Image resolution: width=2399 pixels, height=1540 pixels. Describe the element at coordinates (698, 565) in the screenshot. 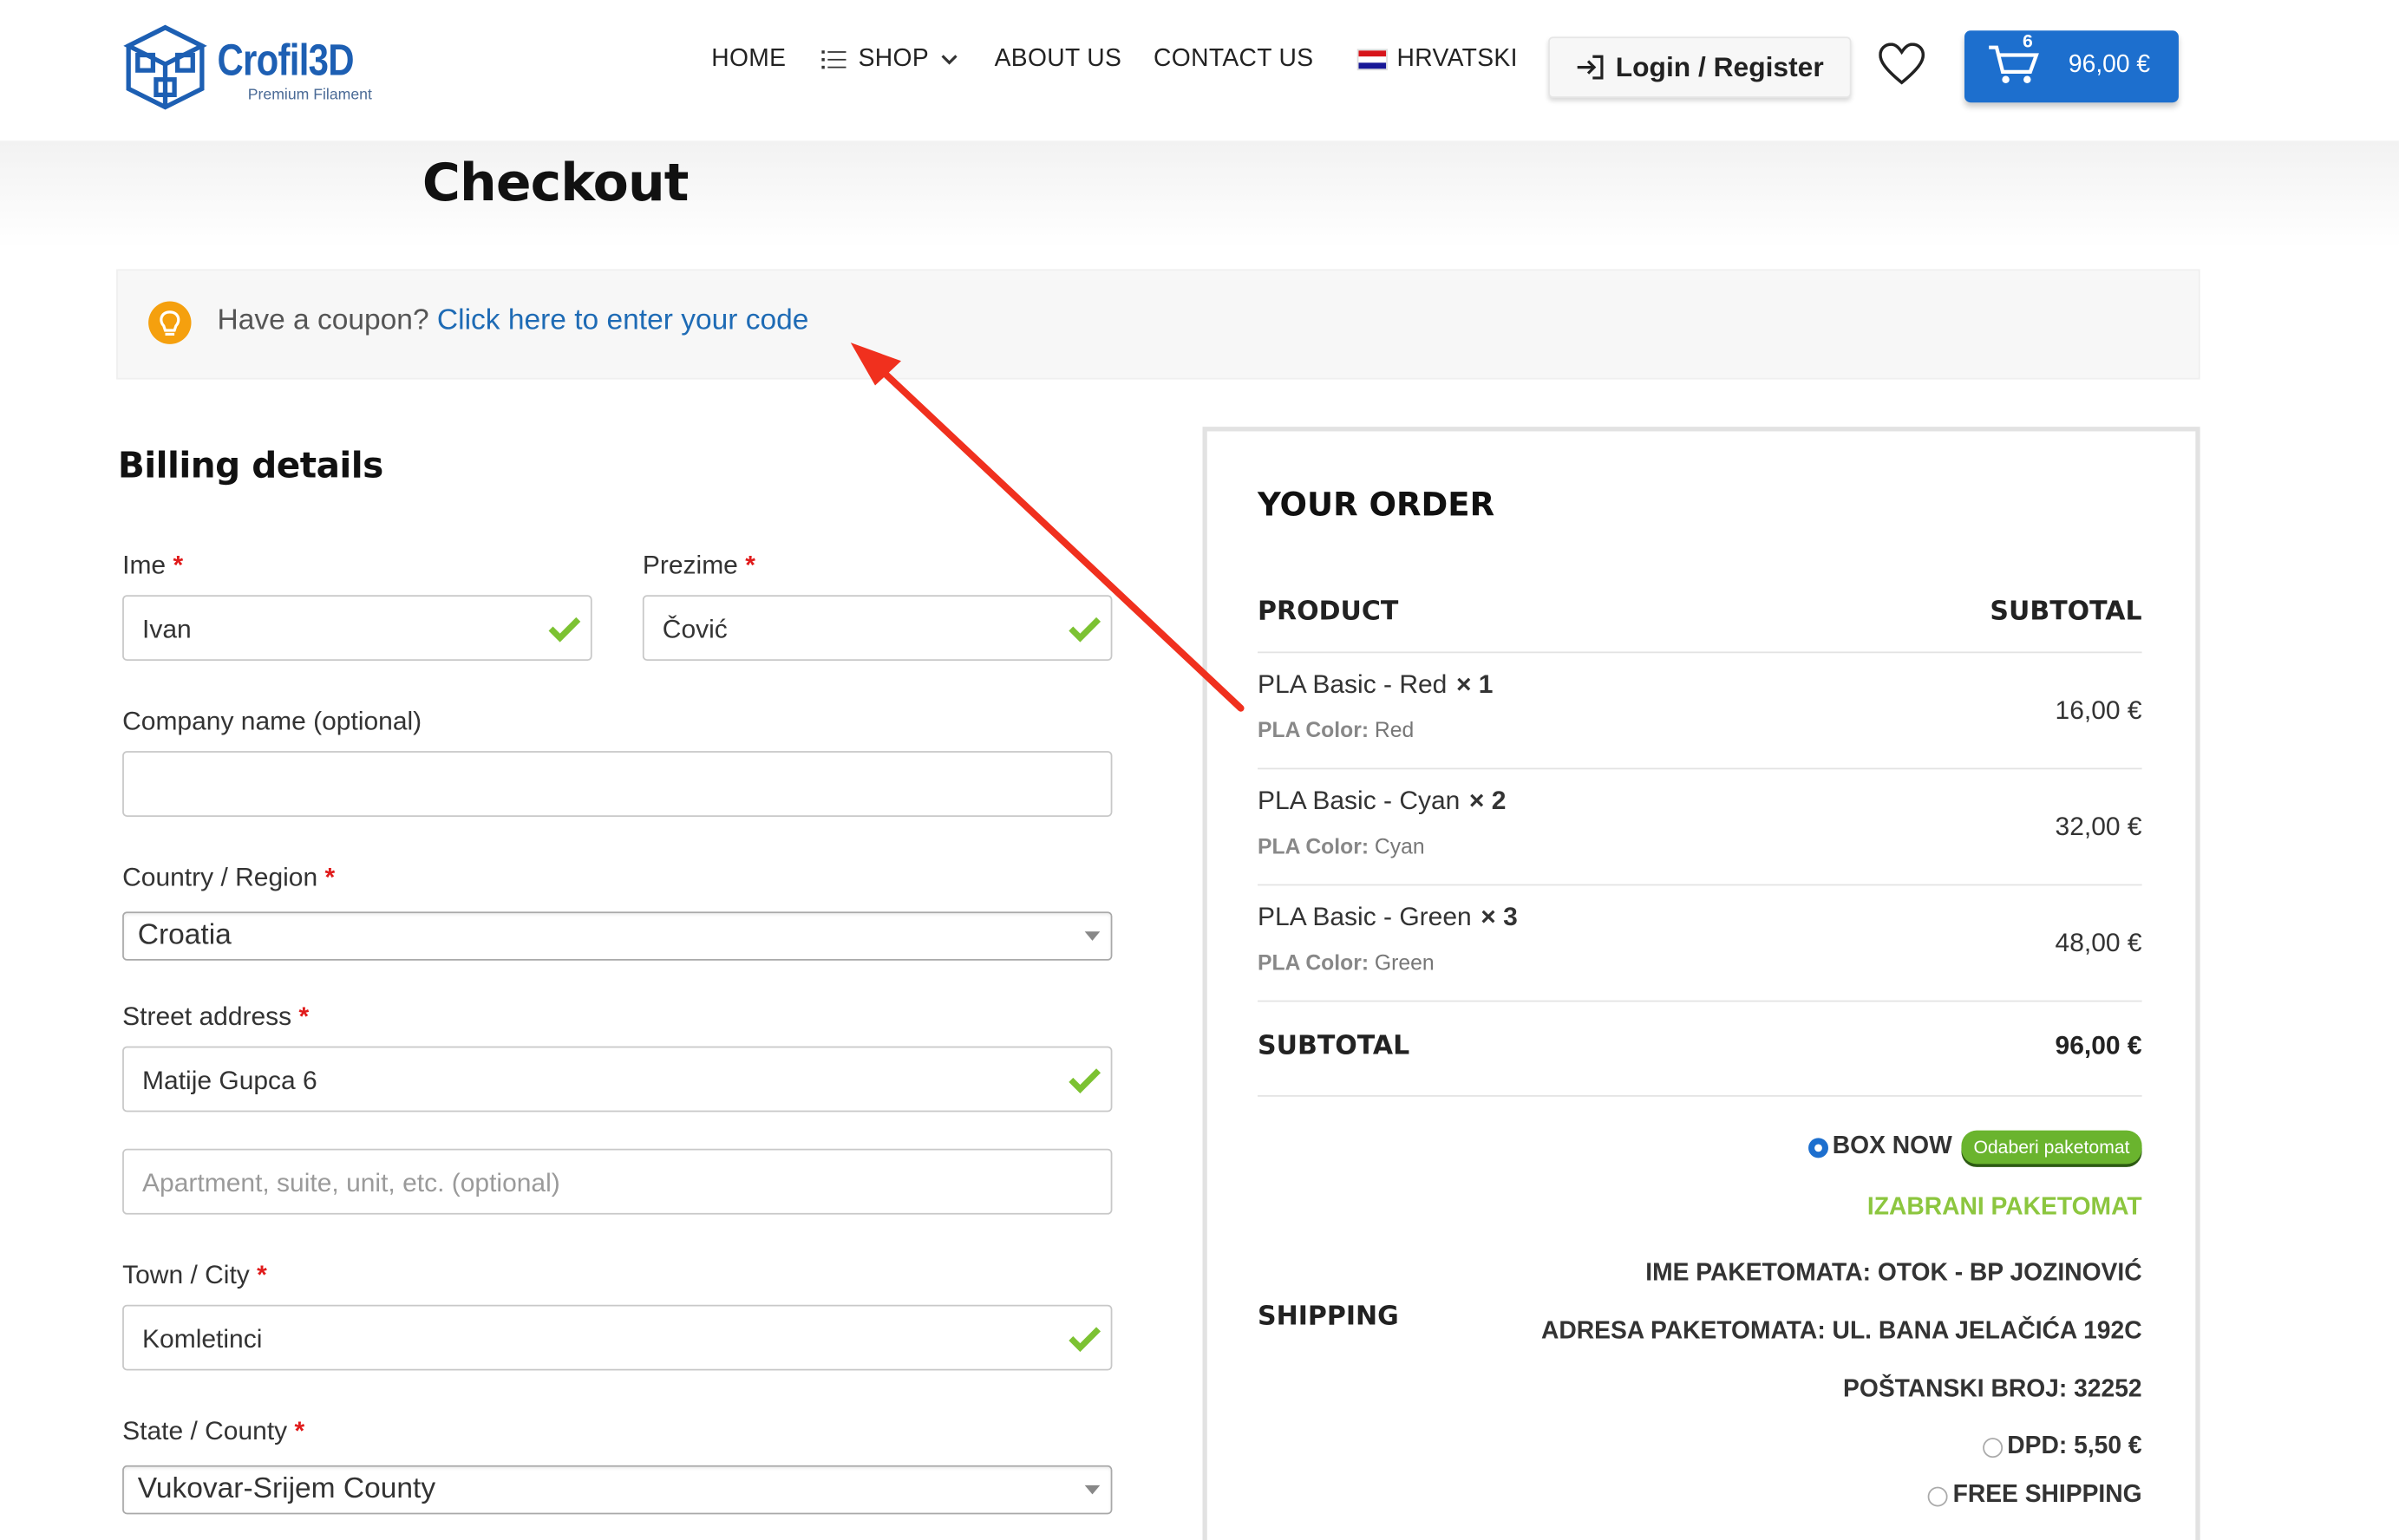

I see `last-name-label: Prezime *` at that location.